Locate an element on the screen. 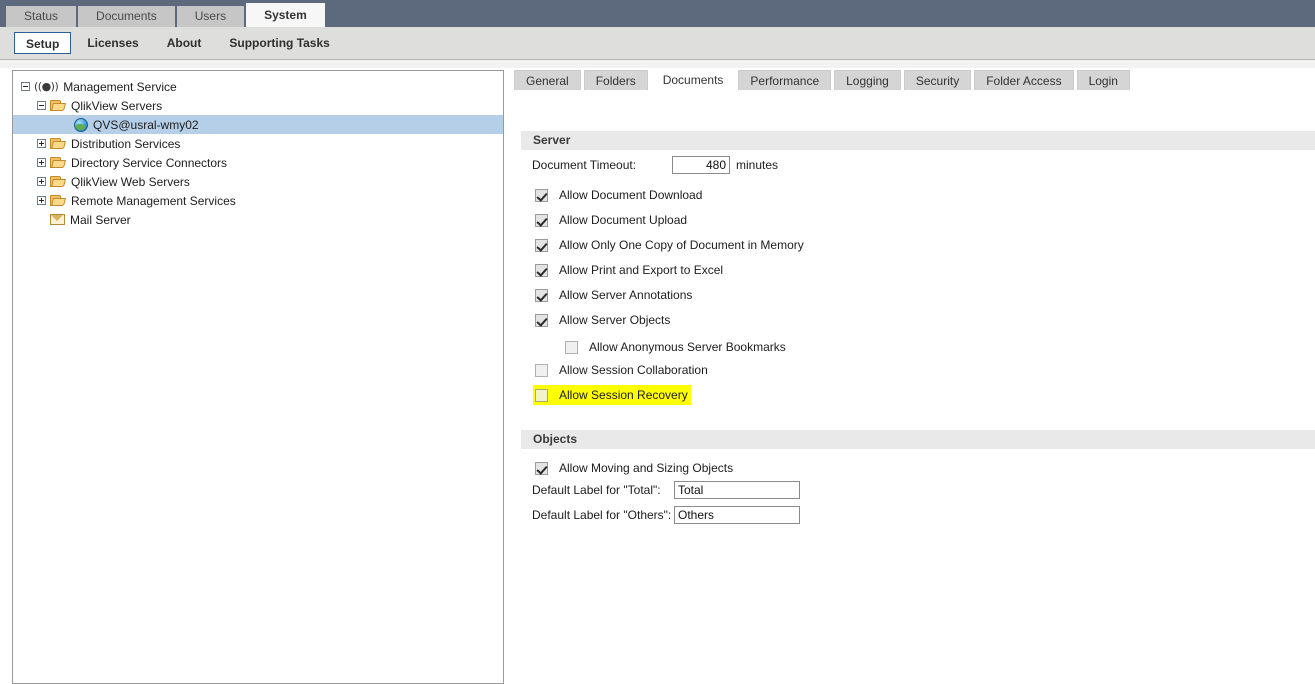 This screenshot has width=1315, height=684. nav-divider-strip is located at coordinates (657, 64).